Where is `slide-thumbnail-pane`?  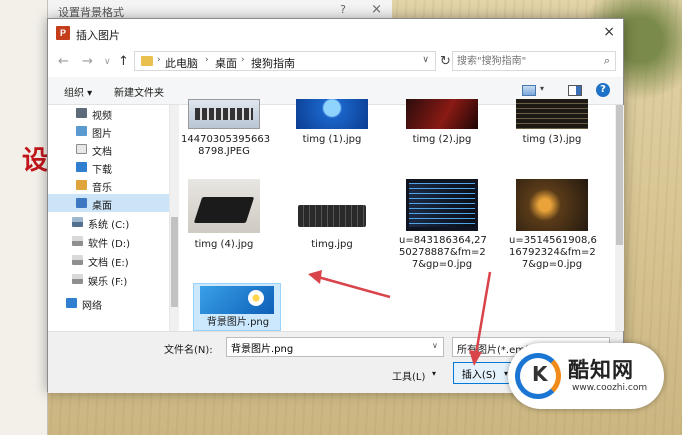
slide-thumbnail-pane is located at coordinates (24, 217).